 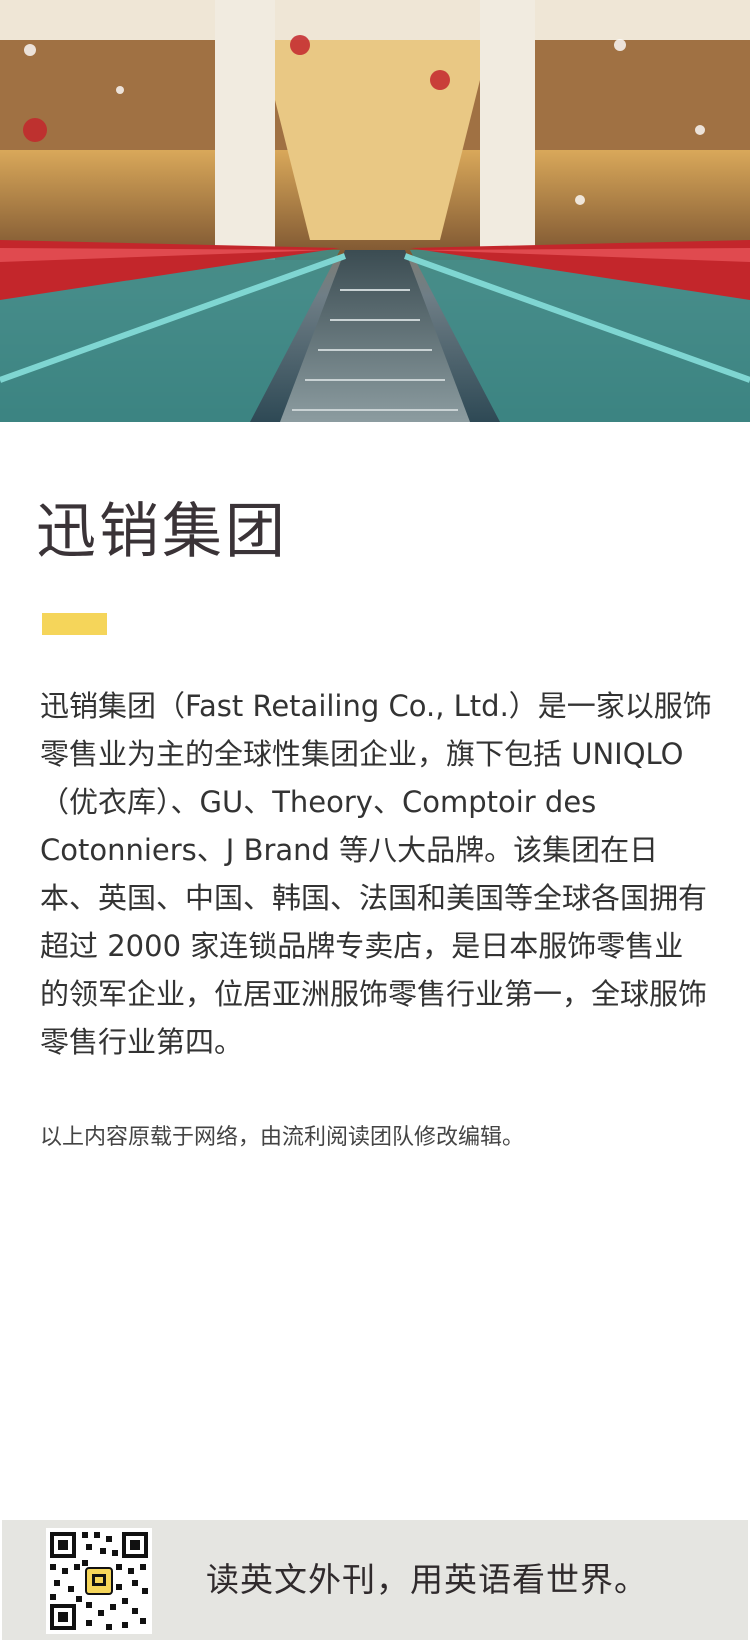 I want to click on footer-slogan: 读英文外刊，用英语看世界。, so click(x=427, y=1579).